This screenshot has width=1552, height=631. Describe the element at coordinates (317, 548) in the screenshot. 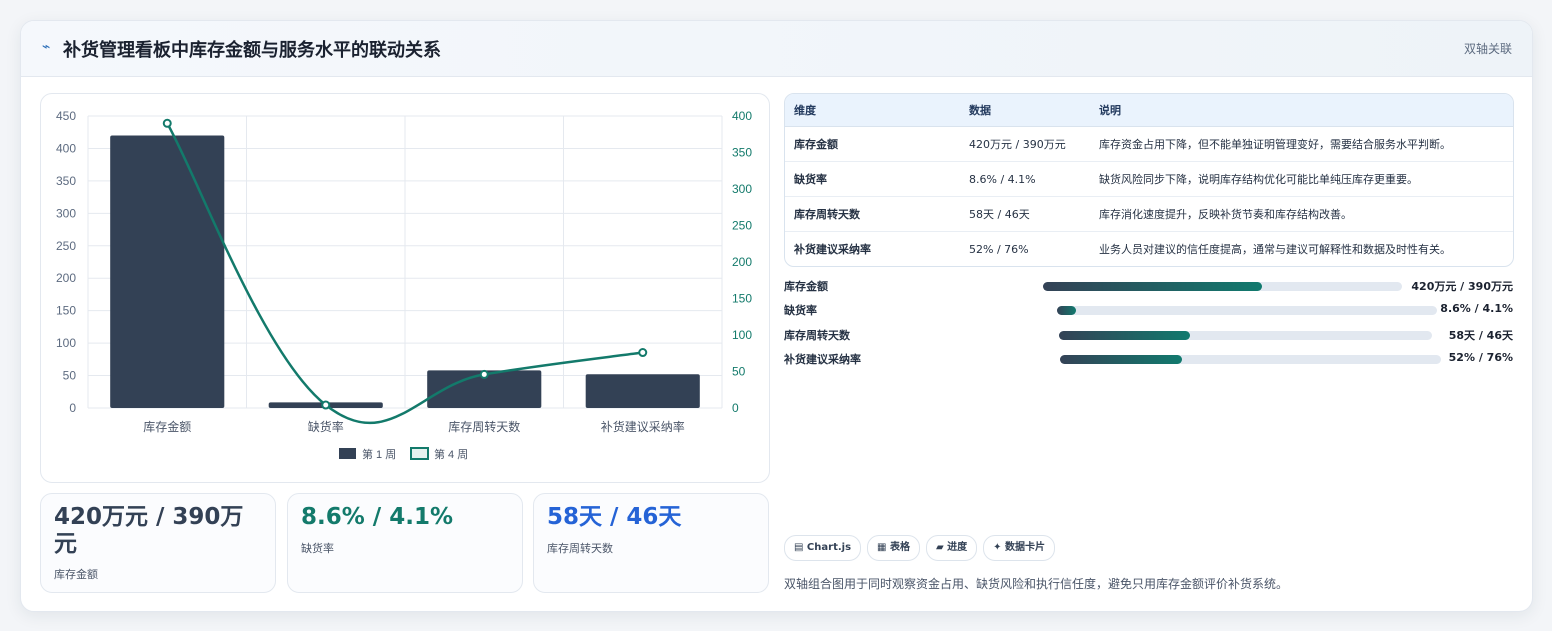

I see `stat-label: 缺货率` at that location.